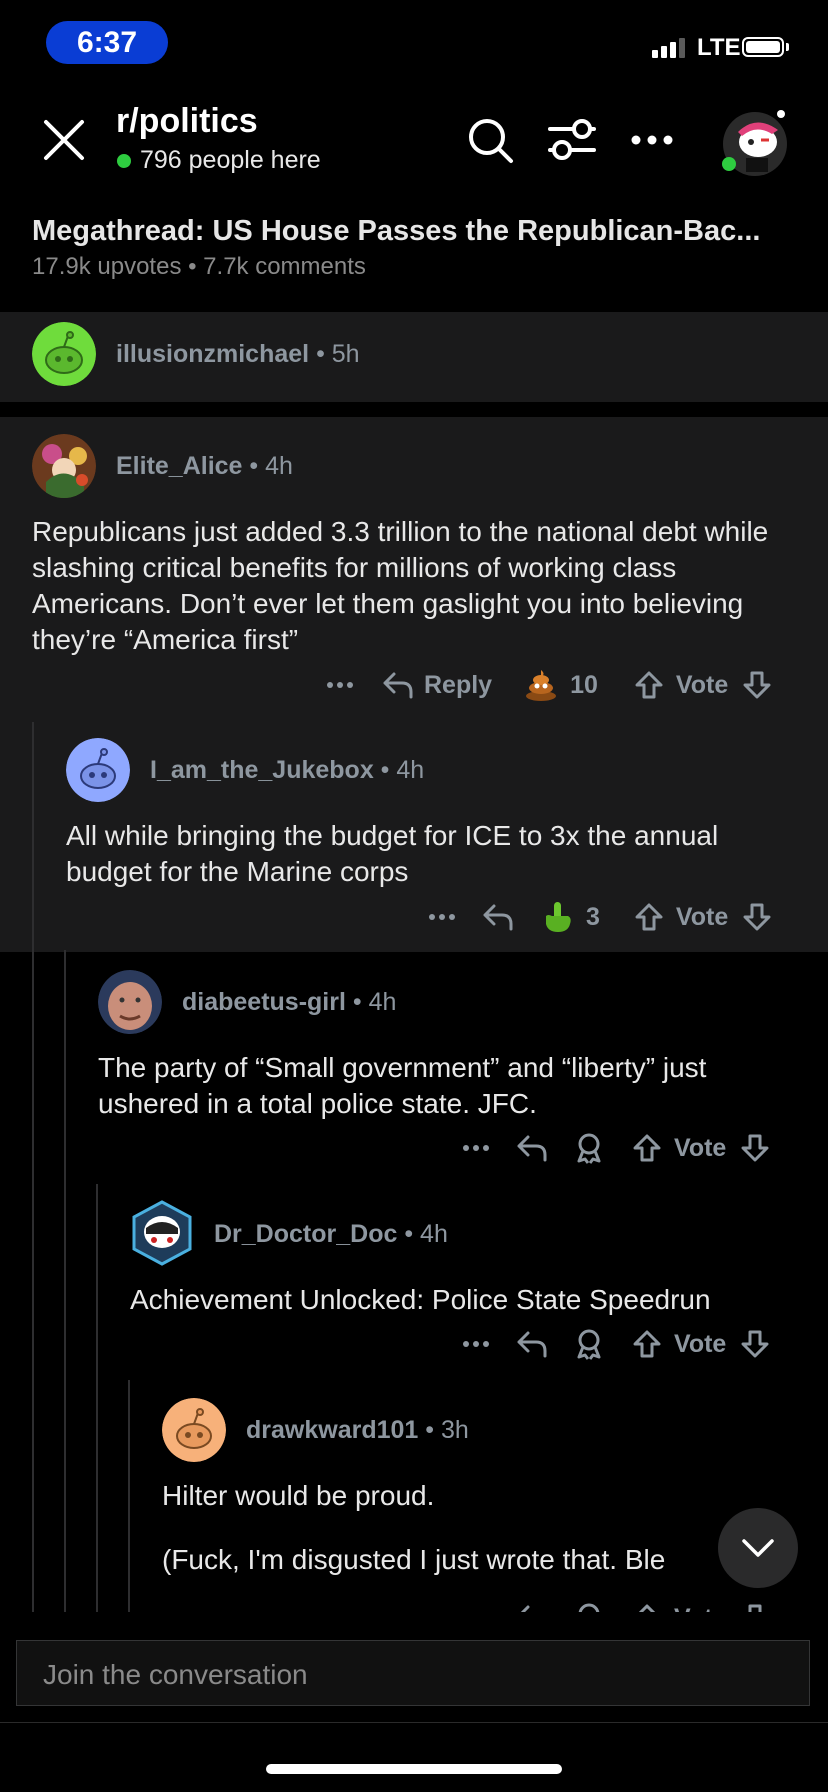 The width and height of the screenshot is (828, 1792). I want to click on close-icon, so click(64, 140).